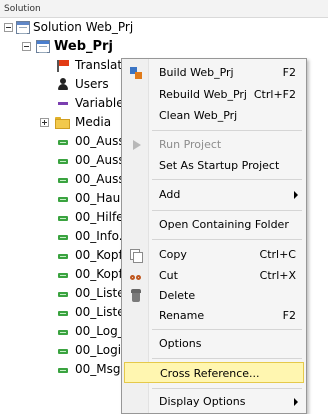 The image size is (328, 414). I want to click on solution-label: Solution Web_Prj, so click(83, 27).